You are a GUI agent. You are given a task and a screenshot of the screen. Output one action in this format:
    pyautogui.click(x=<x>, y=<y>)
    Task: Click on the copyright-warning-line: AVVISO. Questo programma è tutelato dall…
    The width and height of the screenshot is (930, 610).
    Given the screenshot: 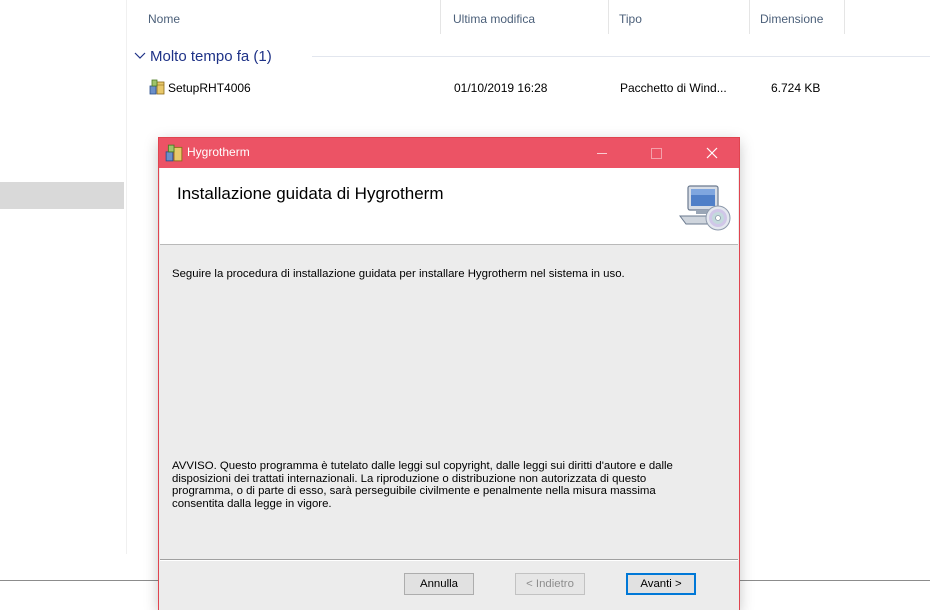 What is the action you would take?
    pyautogui.click(x=422, y=466)
    